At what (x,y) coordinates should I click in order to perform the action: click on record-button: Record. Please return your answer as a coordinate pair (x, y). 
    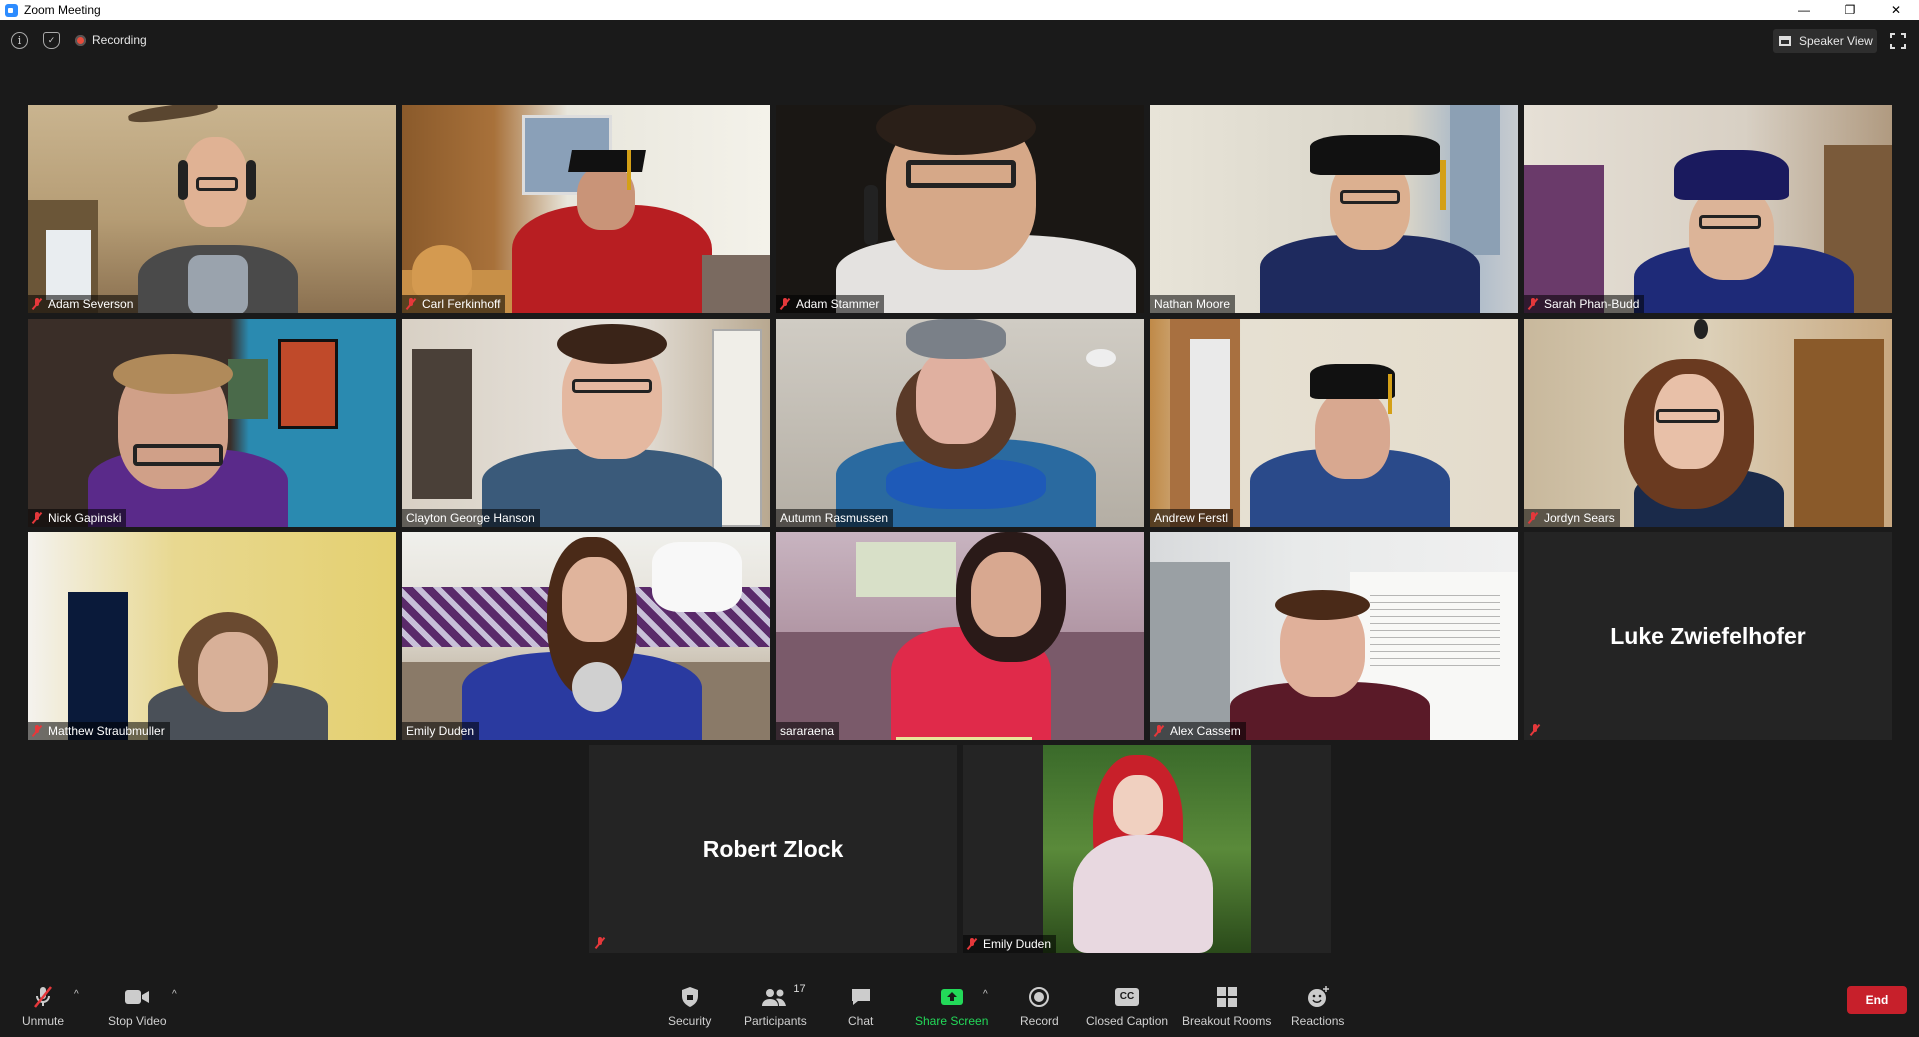
    Looking at the image, I should click on (1039, 1006).